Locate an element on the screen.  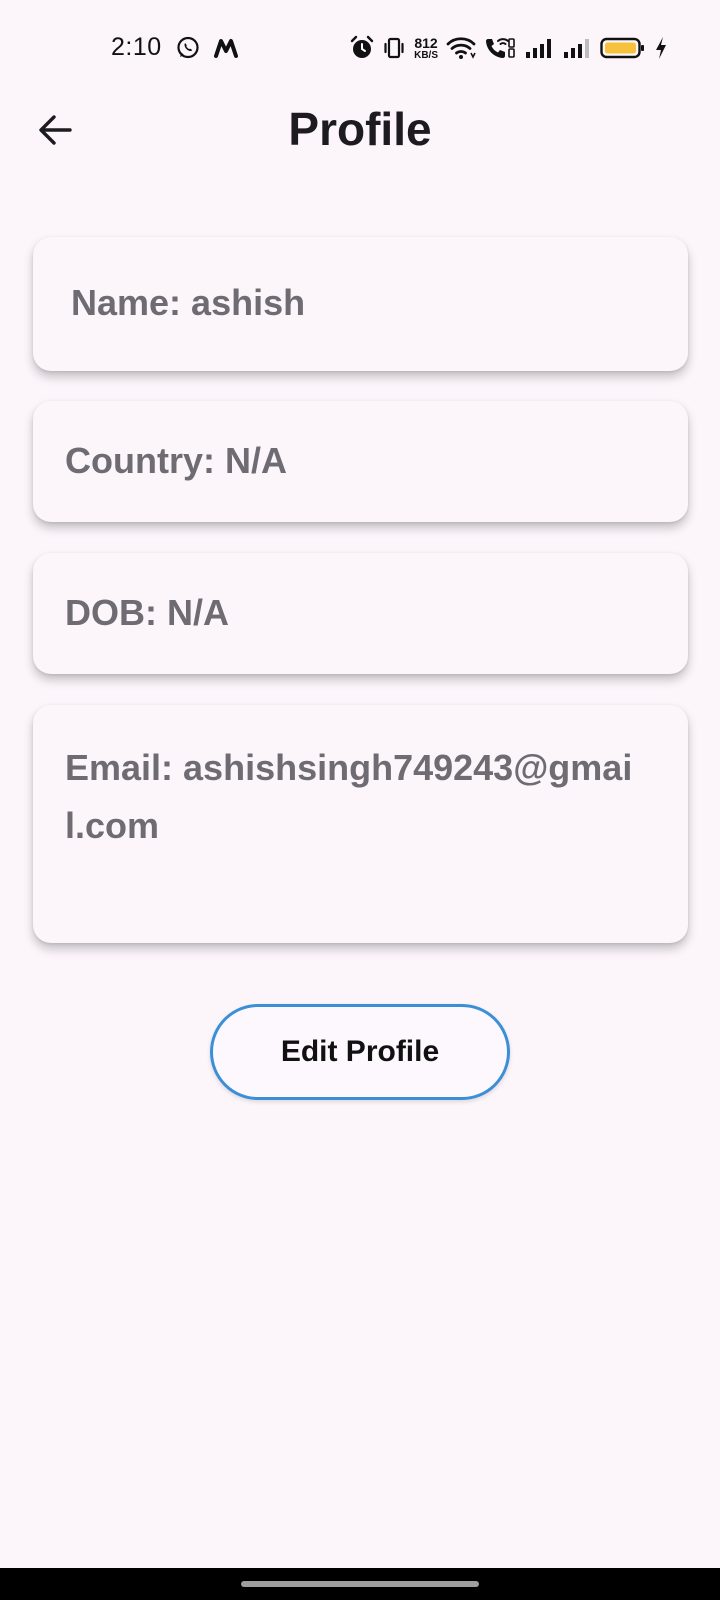
status-bar: 2:10 812 KB/S is located at coordinates (360, 48).